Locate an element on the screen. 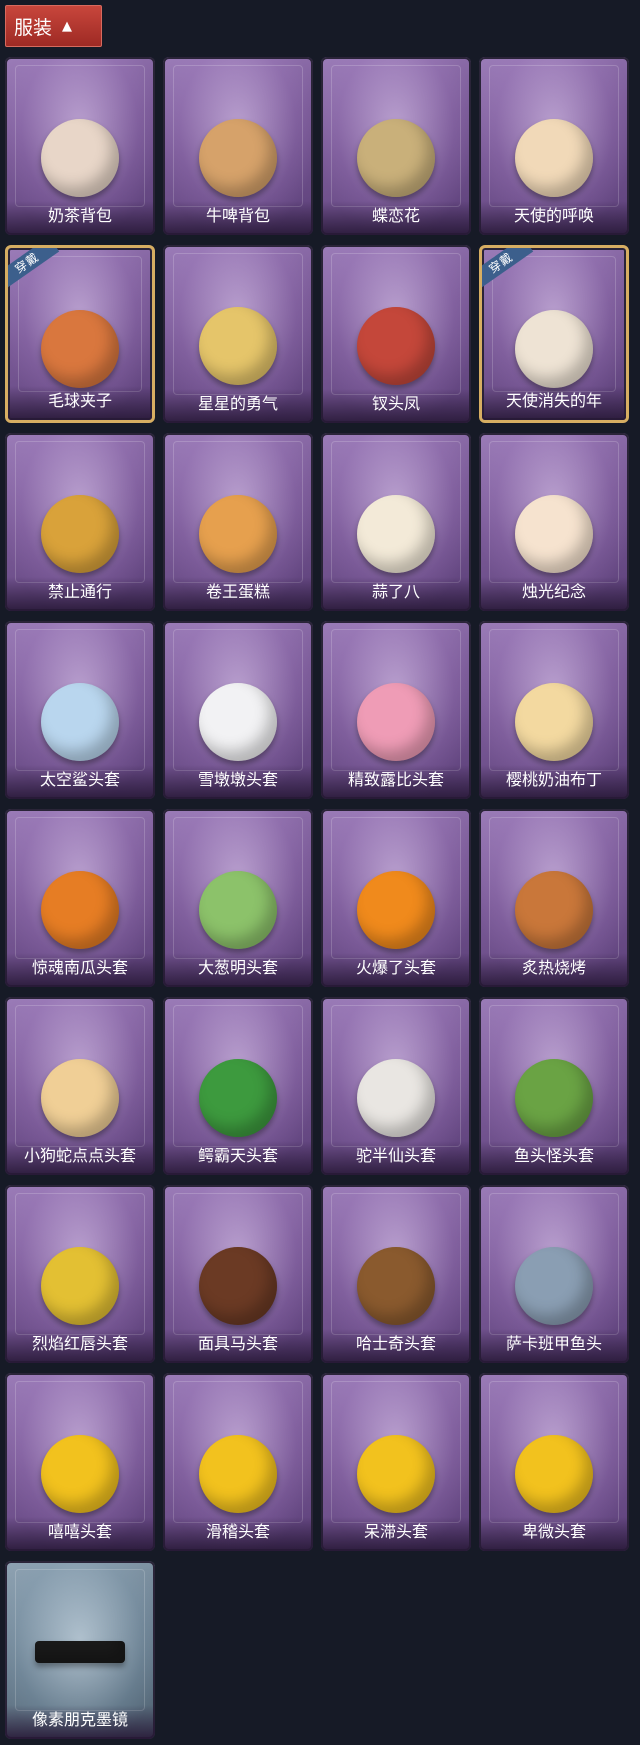 This screenshot has width=640, height=1745. costume-item-label: 奶茶背包 is located at coordinates (80, 218).